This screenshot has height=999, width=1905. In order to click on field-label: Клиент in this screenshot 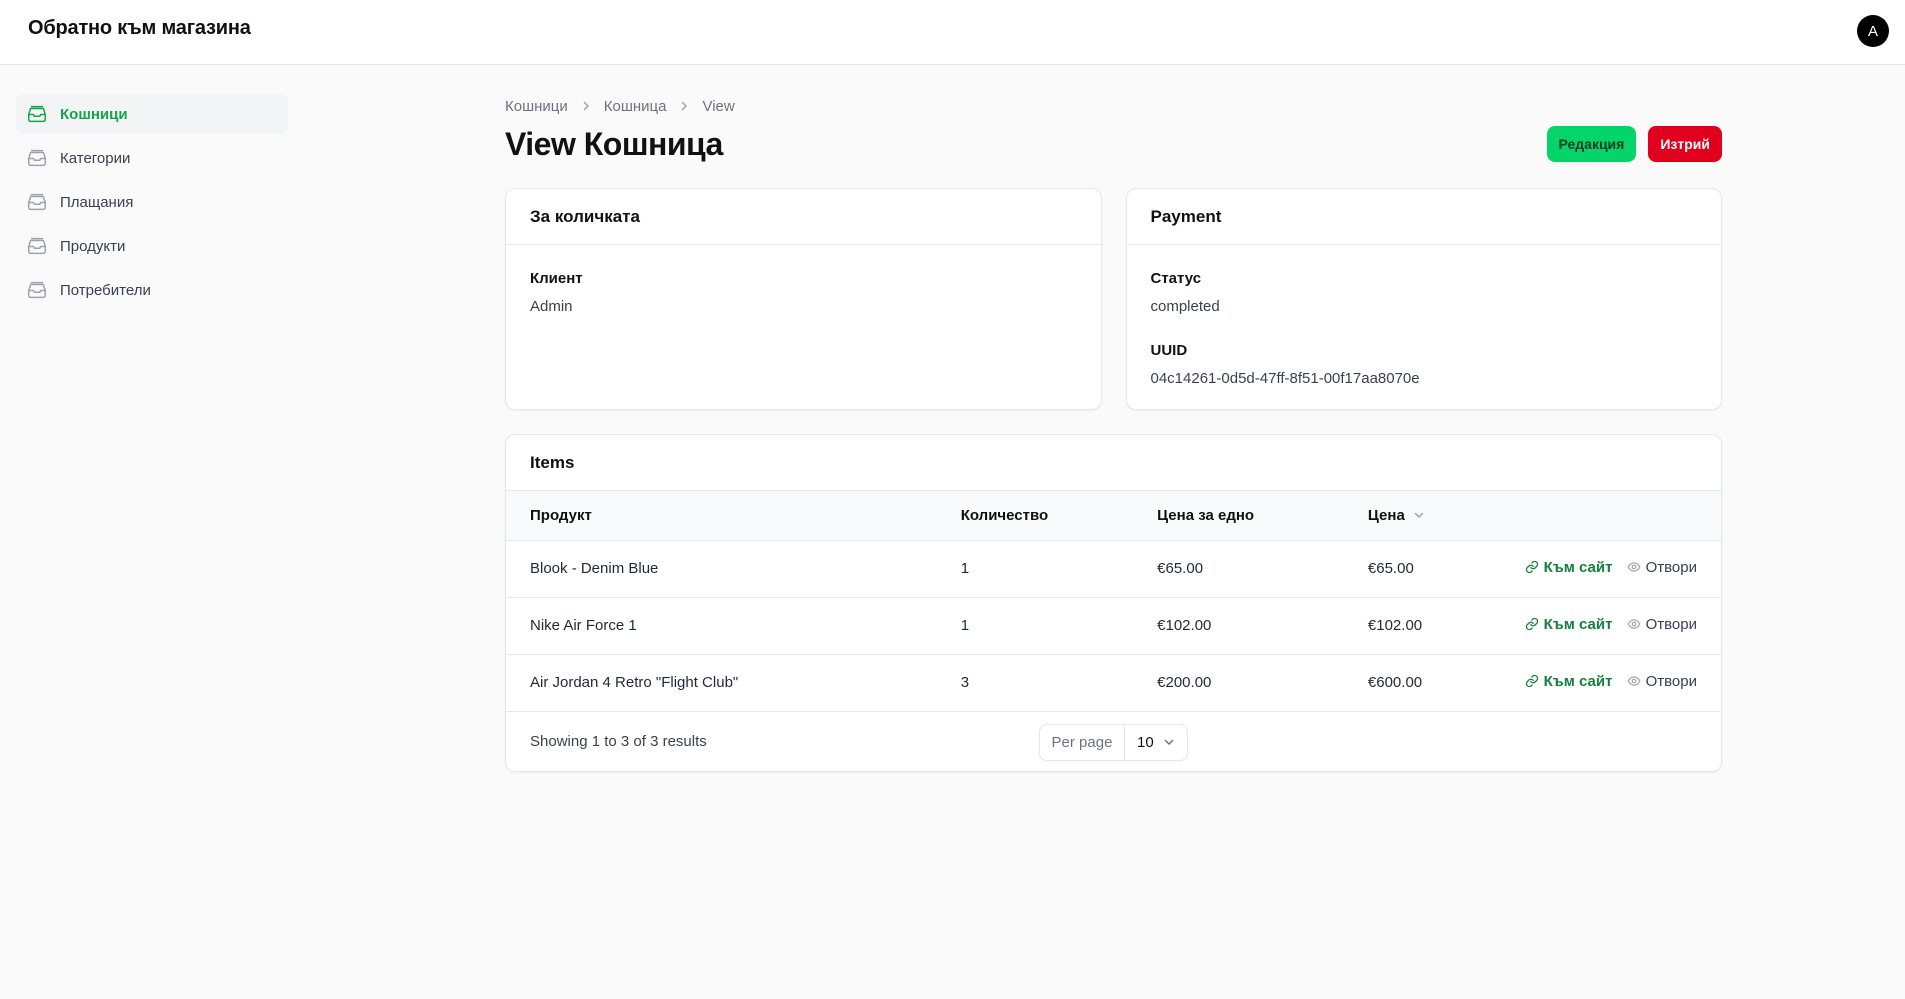, I will do `click(556, 278)`.